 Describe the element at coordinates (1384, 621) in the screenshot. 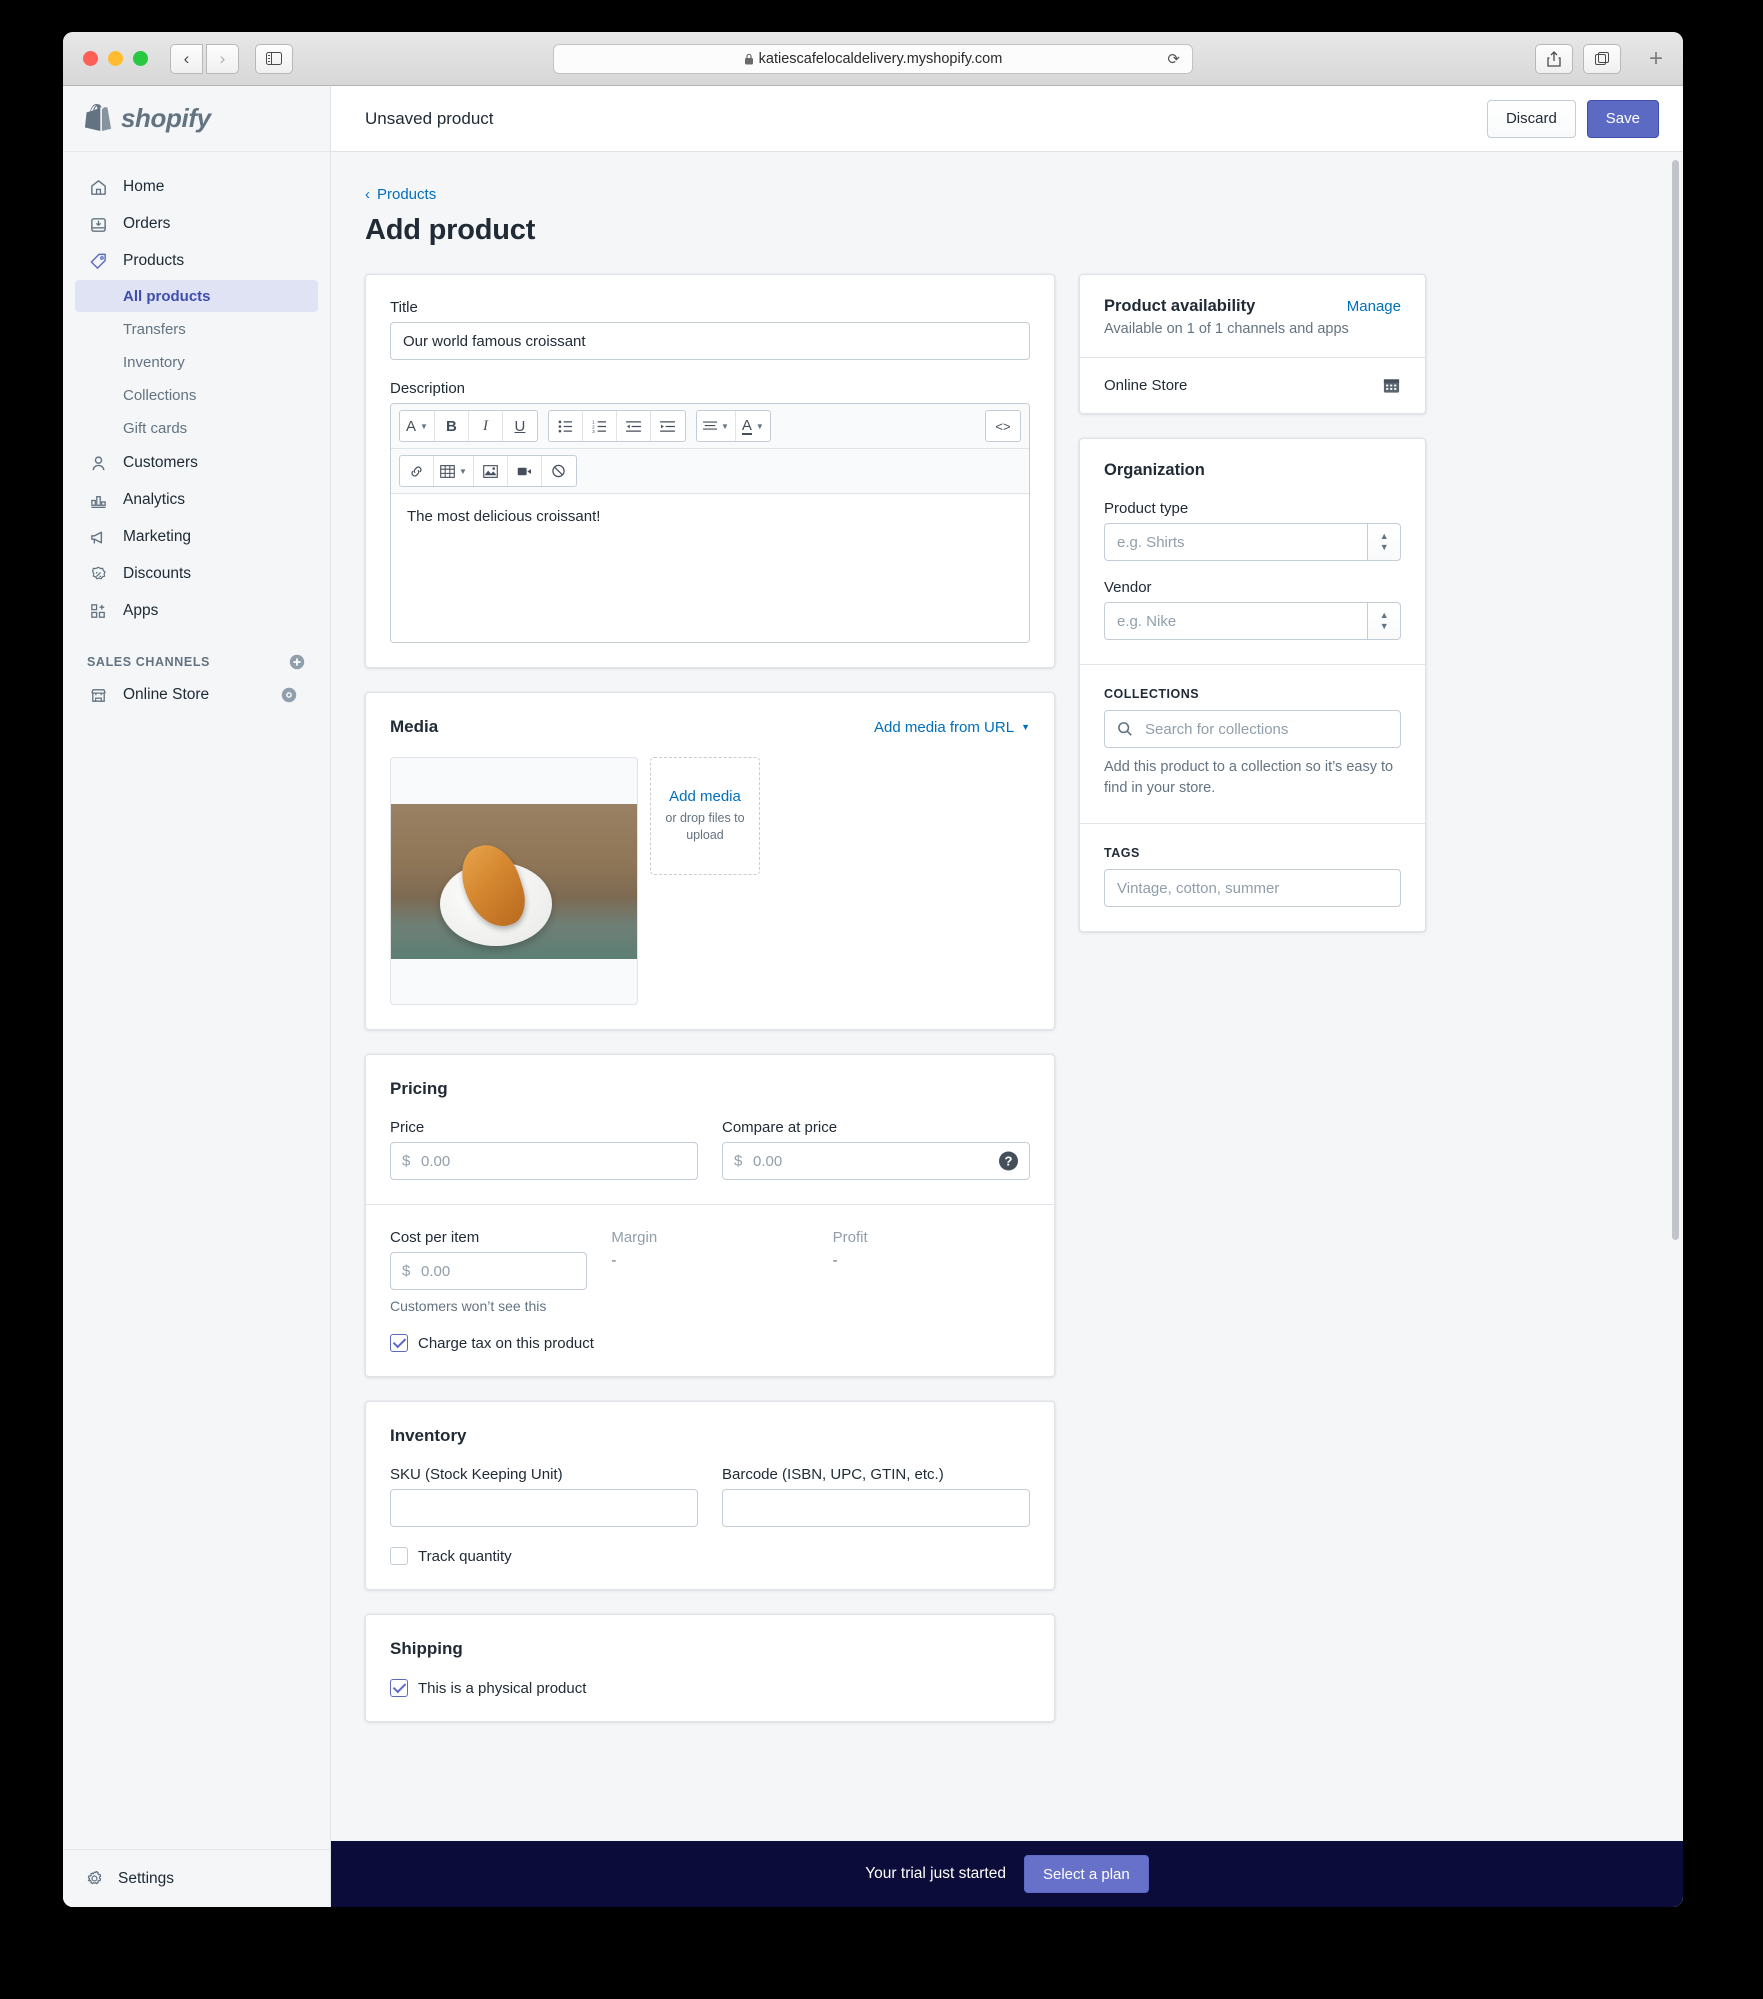

I see `vendor-stepper: ▲ ▼` at that location.